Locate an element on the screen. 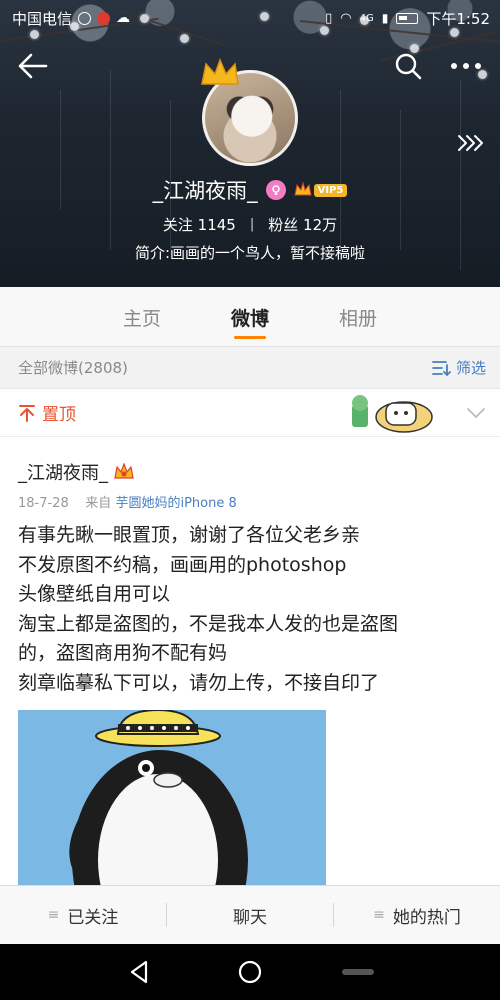 The width and height of the screenshot is (500, 1000). profile-tabs: 主页 微博 相册 is located at coordinates (250, 317).